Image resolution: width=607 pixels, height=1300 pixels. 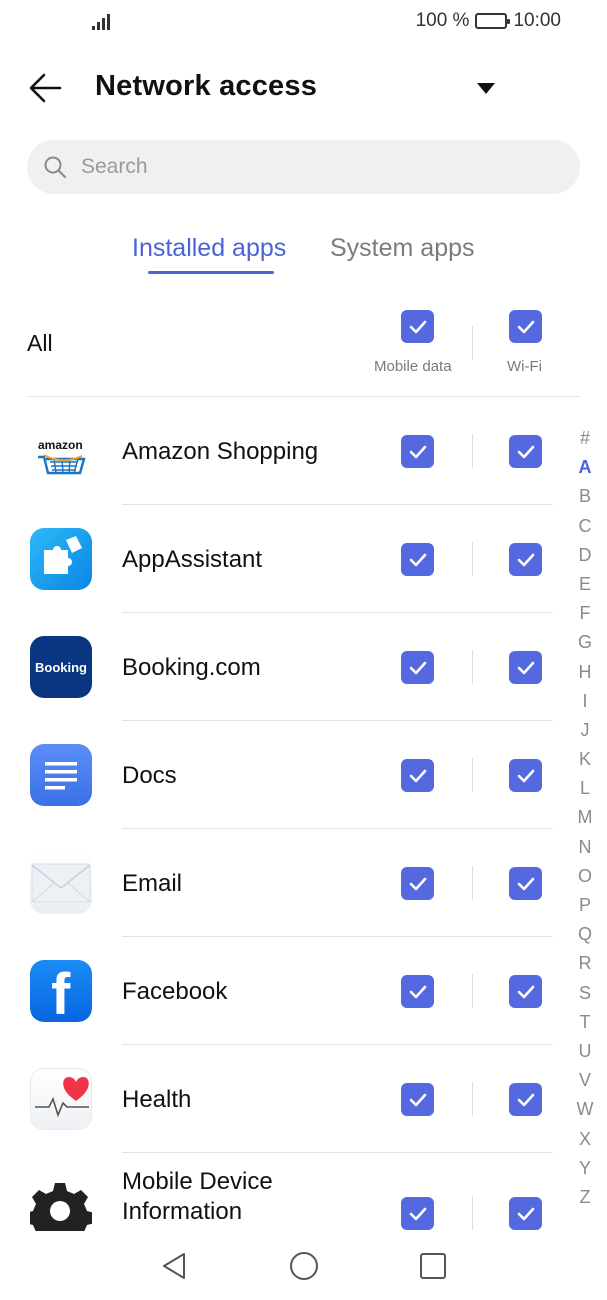 What do you see at coordinates (197, 1181) in the screenshot?
I see `app-name-line-1: Mobile Device` at bounding box center [197, 1181].